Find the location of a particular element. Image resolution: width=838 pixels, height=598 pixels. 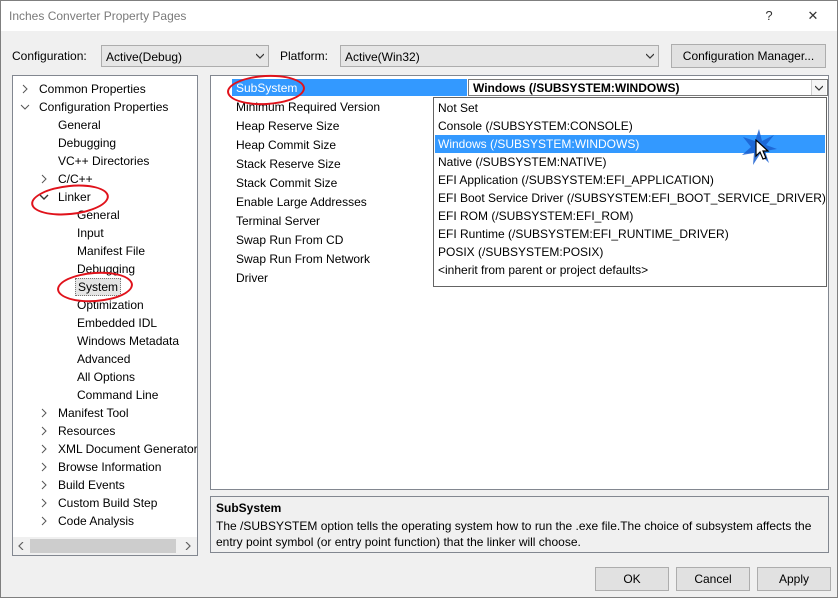

platform-label: Platform: is located at coordinates (304, 56).